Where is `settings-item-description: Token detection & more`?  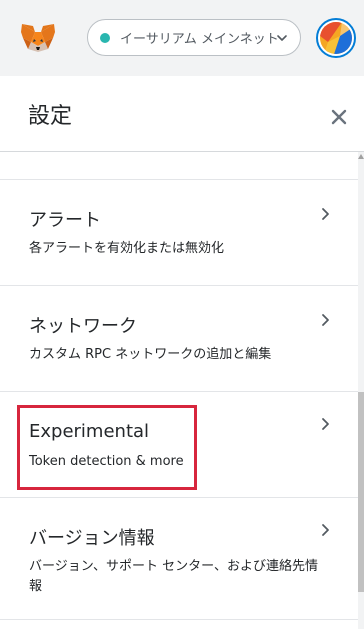 settings-item-description: Token detection & more is located at coordinates (106, 461).